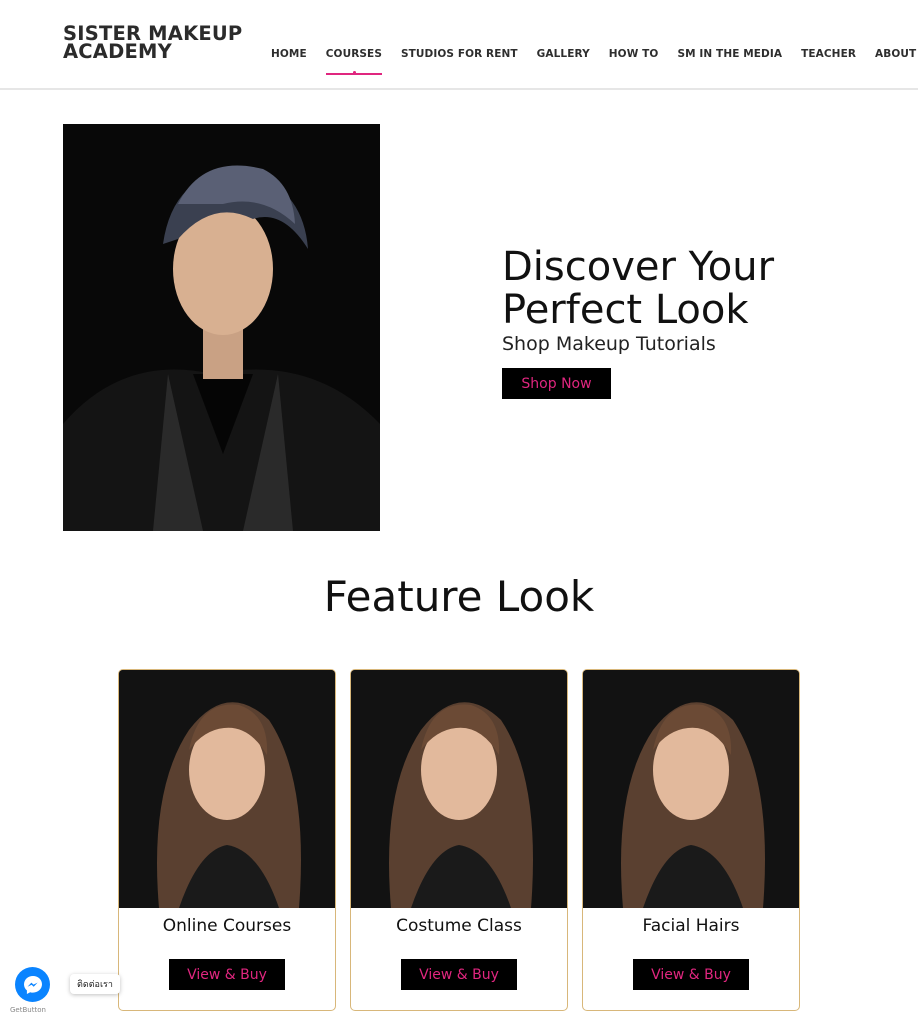 The image size is (918, 1024). What do you see at coordinates (556, 383) in the screenshot?
I see `shop-now-button: Shop Now` at bounding box center [556, 383].